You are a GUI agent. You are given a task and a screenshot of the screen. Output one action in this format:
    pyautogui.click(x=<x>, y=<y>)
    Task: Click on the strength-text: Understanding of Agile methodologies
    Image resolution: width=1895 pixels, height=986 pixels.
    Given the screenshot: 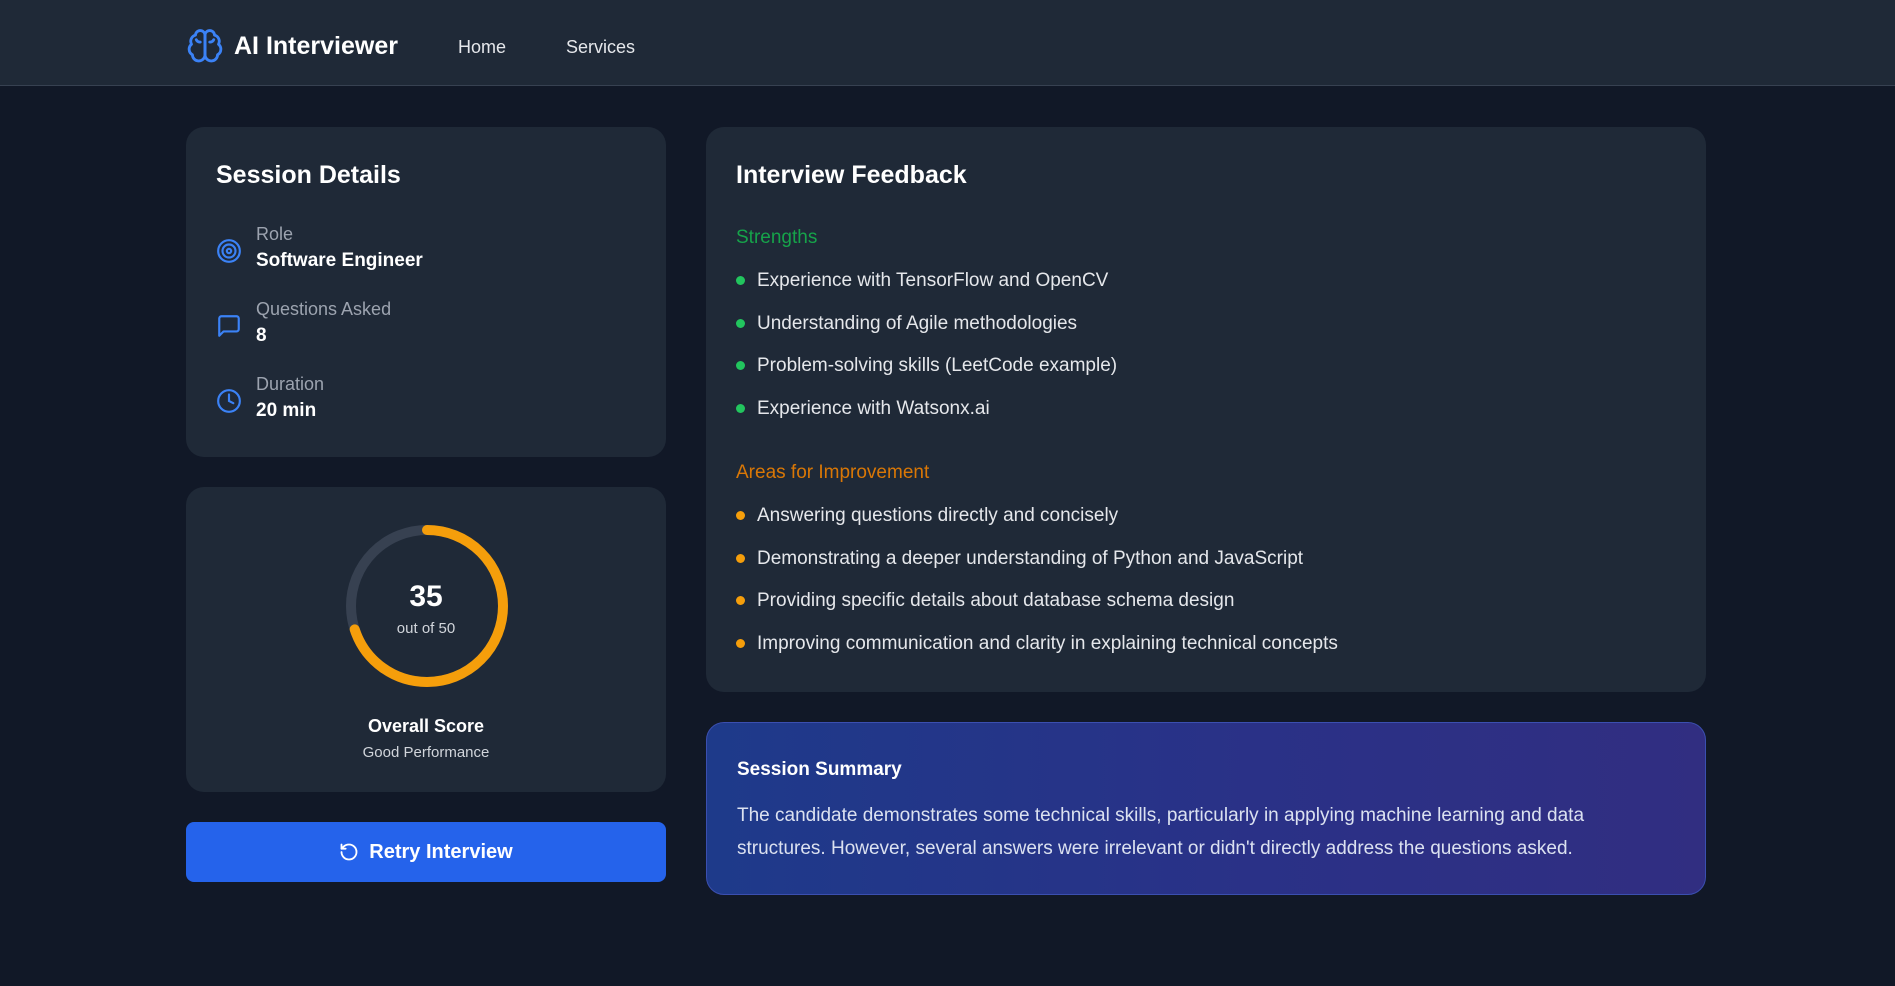 What is the action you would take?
    pyautogui.click(x=917, y=323)
    